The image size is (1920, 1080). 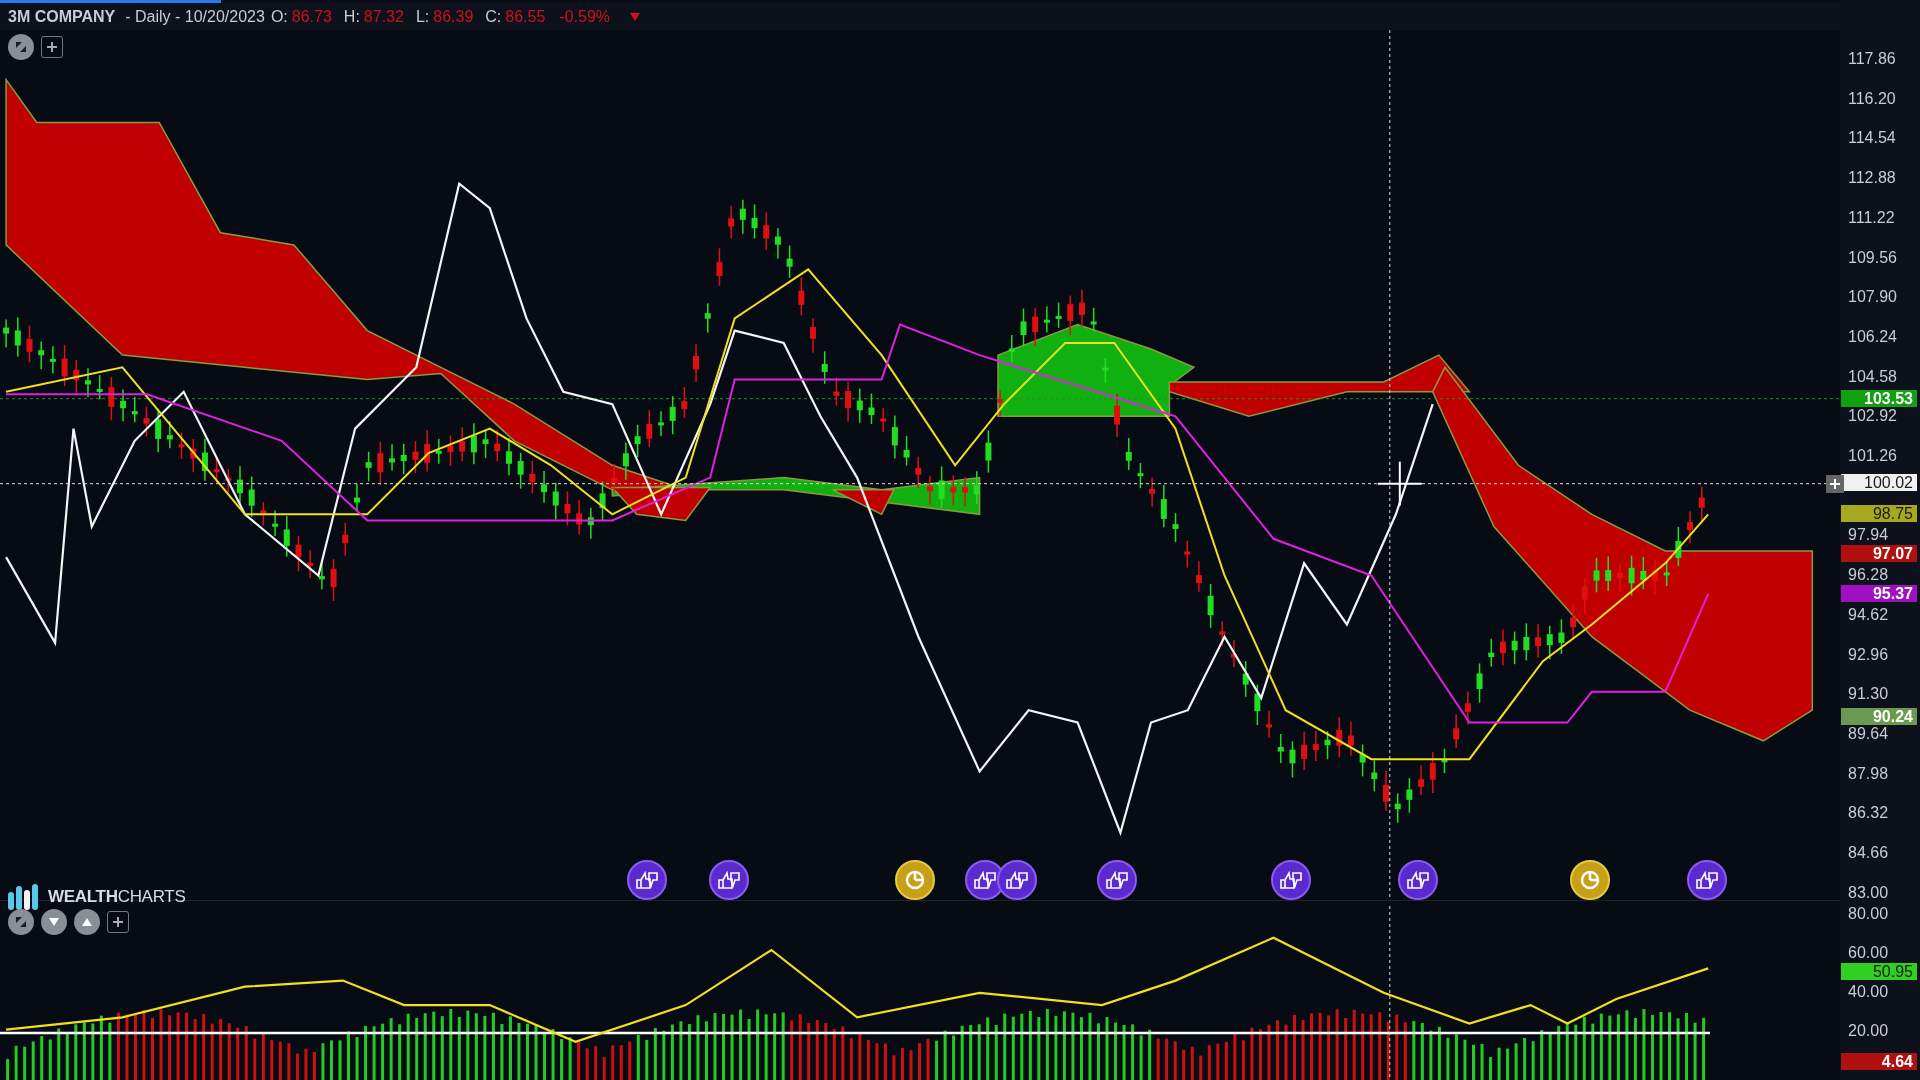 What do you see at coordinates (1872, 257) in the screenshot?
I see `axis-label: 109.56` at bounding box center [1872, 257].